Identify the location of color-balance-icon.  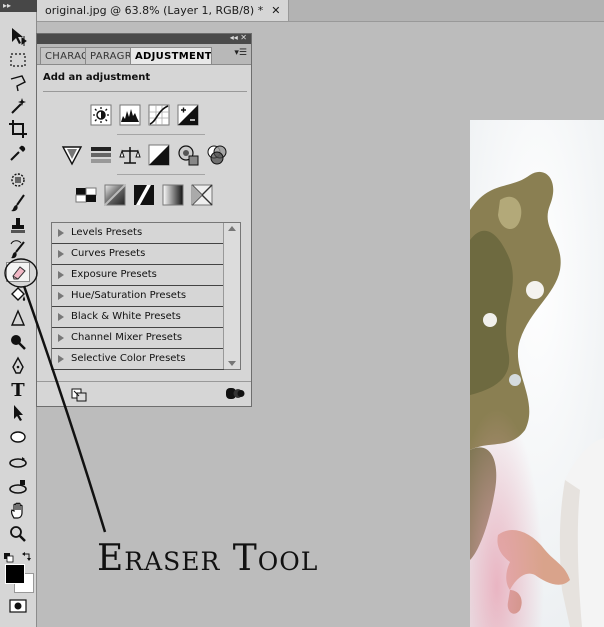
(129, 154).